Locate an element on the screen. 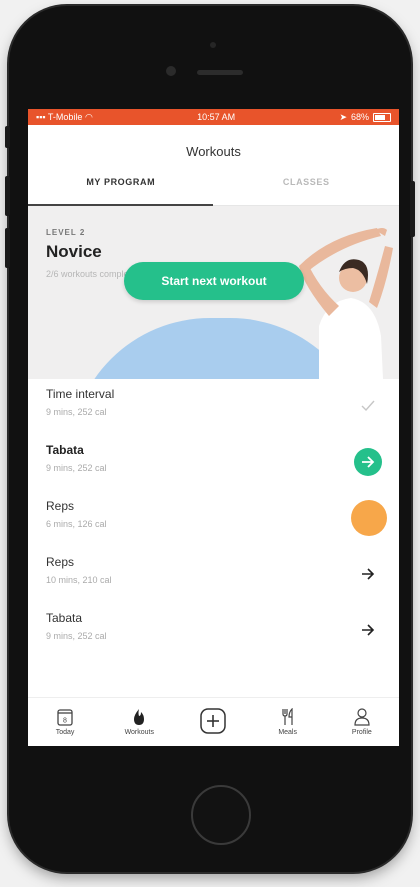 The height and width of the screenshot is (887, 420). battery-percent: 68% is located at coordinates (359, 117).